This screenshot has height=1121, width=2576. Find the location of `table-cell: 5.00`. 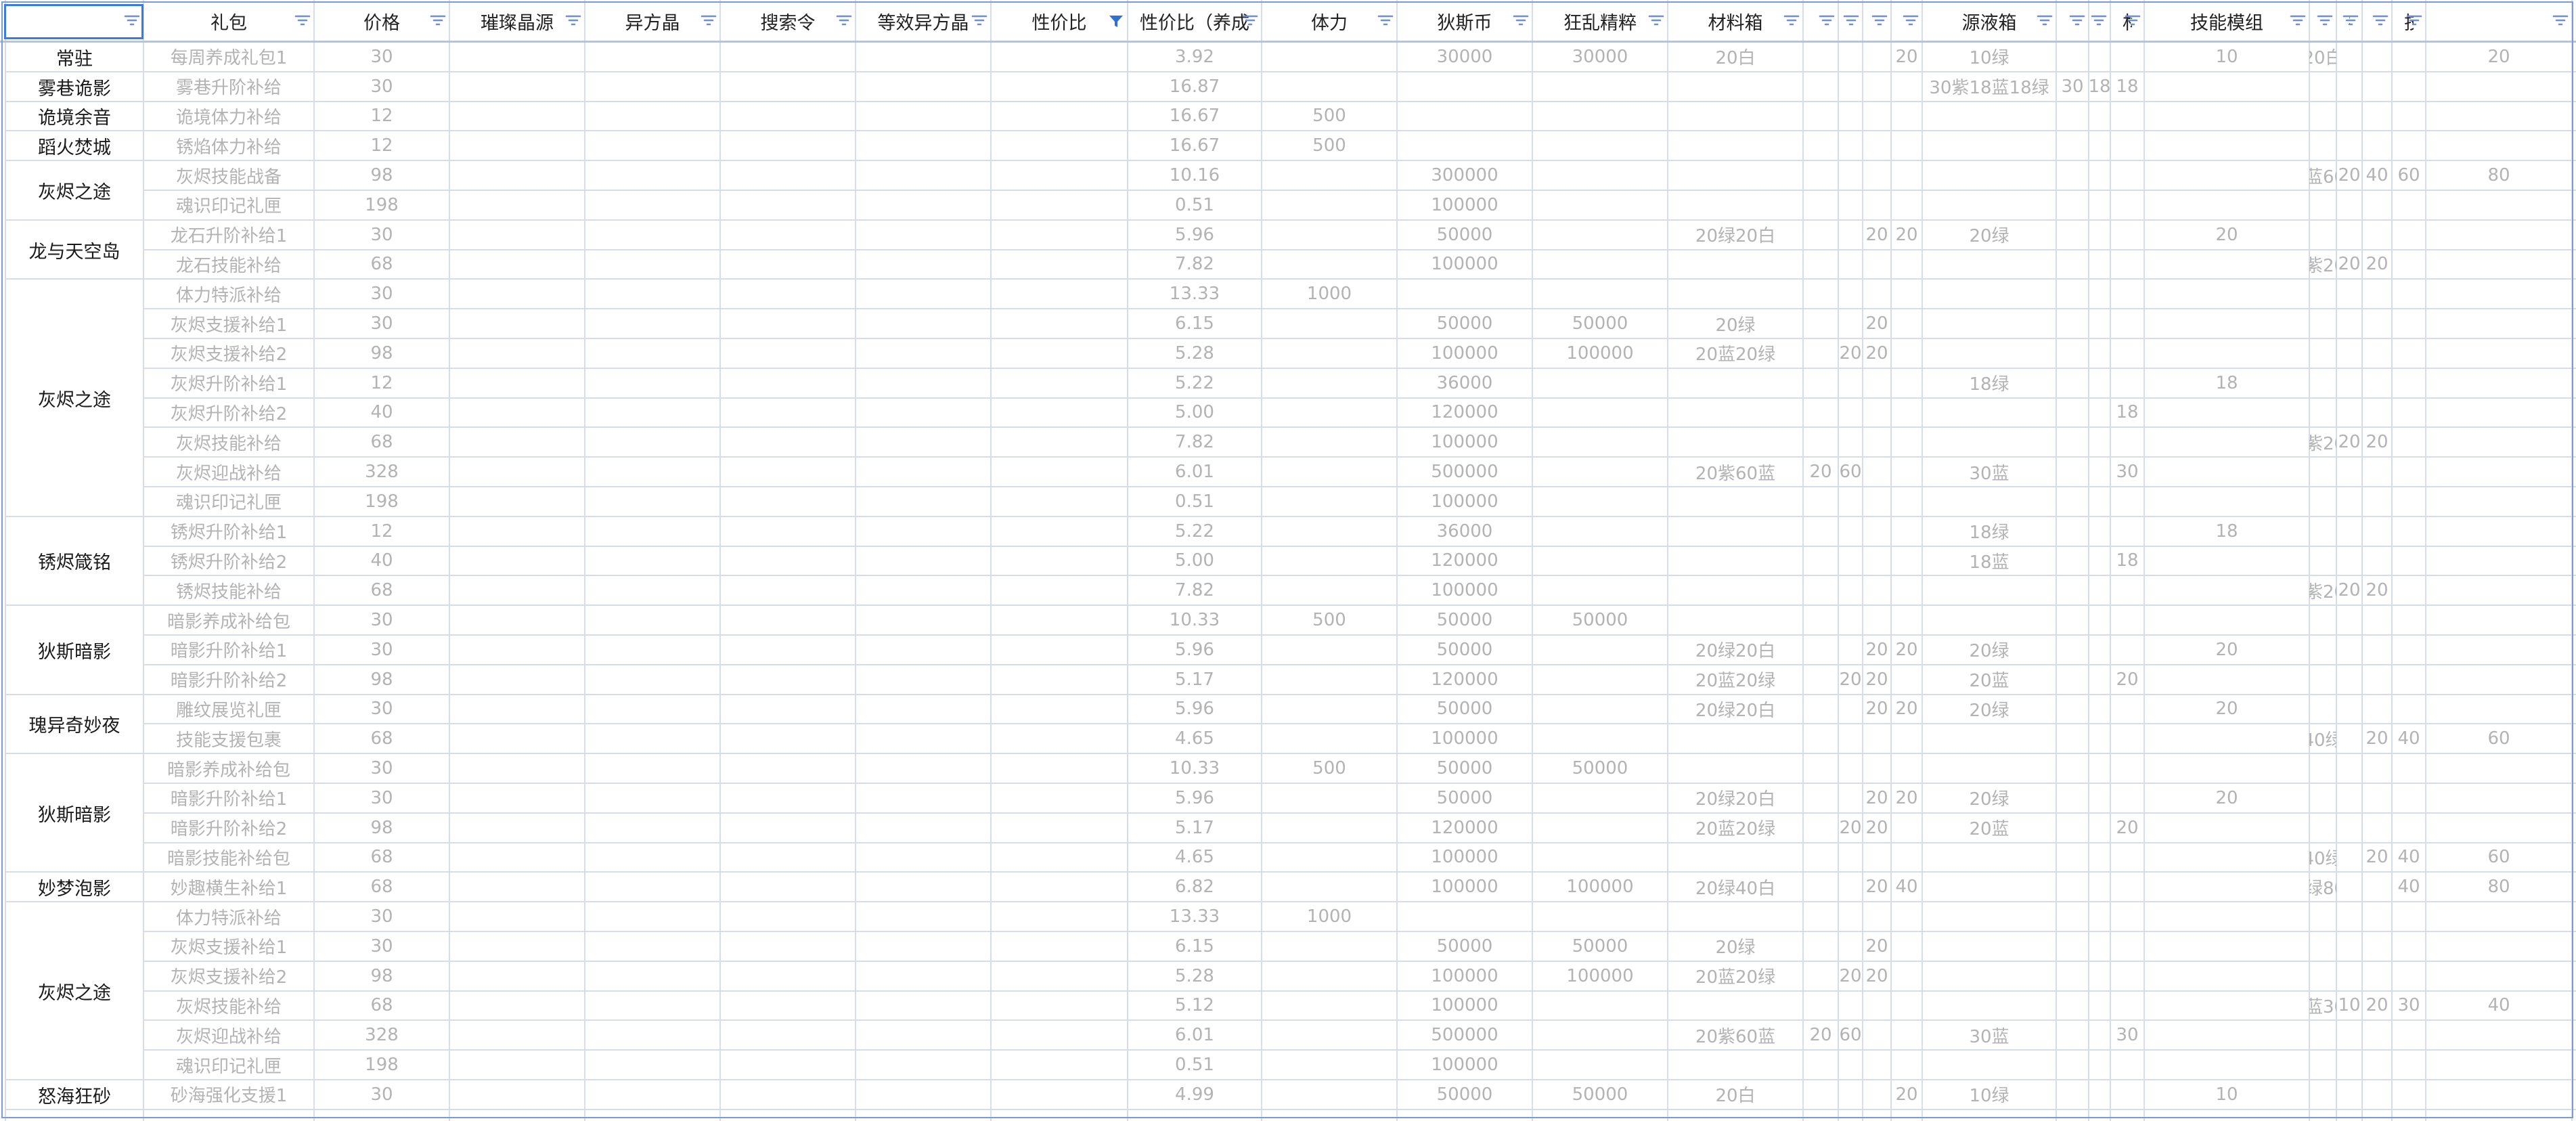

table-cell: 5.00 is located at coordinates (1195, 561).